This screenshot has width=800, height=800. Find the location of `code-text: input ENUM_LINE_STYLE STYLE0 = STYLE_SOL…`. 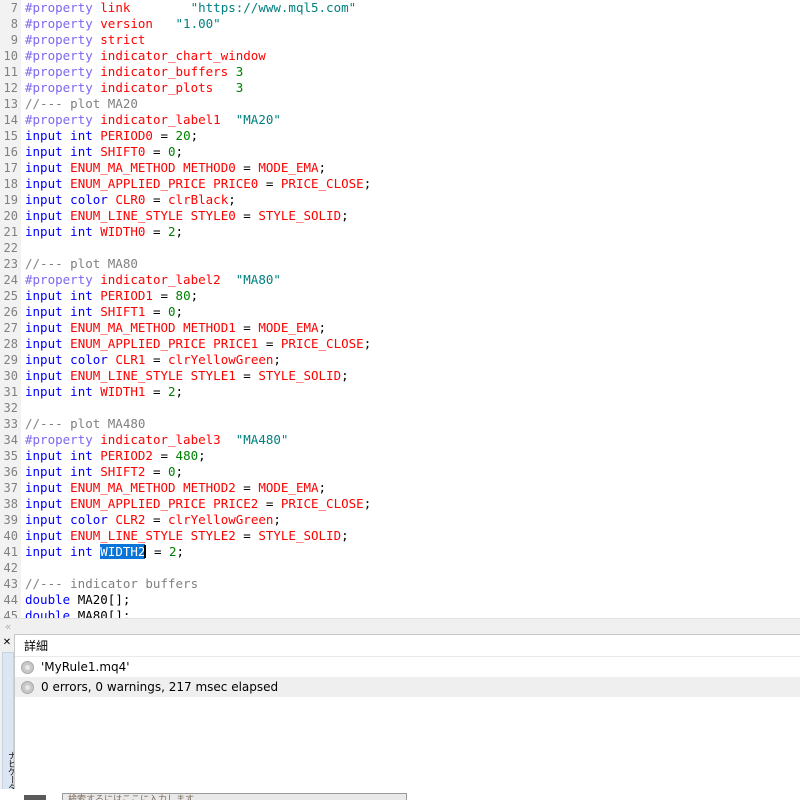

code-text: input ENUM_LINE_STYLE STYLE0 = STYLE_SOL… is located at coordinates (185, 216).